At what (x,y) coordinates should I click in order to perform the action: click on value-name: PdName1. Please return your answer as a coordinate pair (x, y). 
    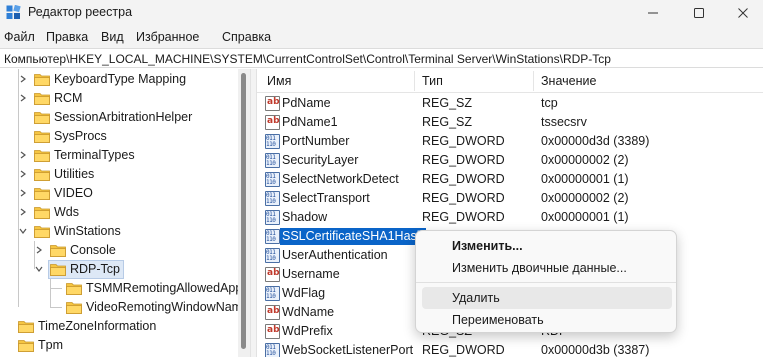
    Looking at the image, I should click on (310, 122).